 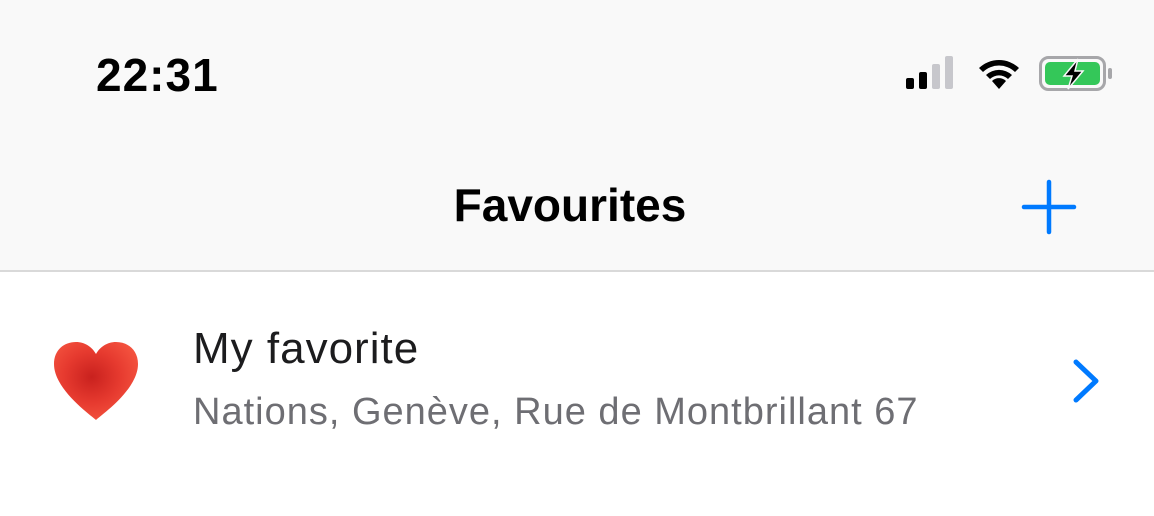 I want to click on favorite-title: My favorite, so click(x=306, y=348).